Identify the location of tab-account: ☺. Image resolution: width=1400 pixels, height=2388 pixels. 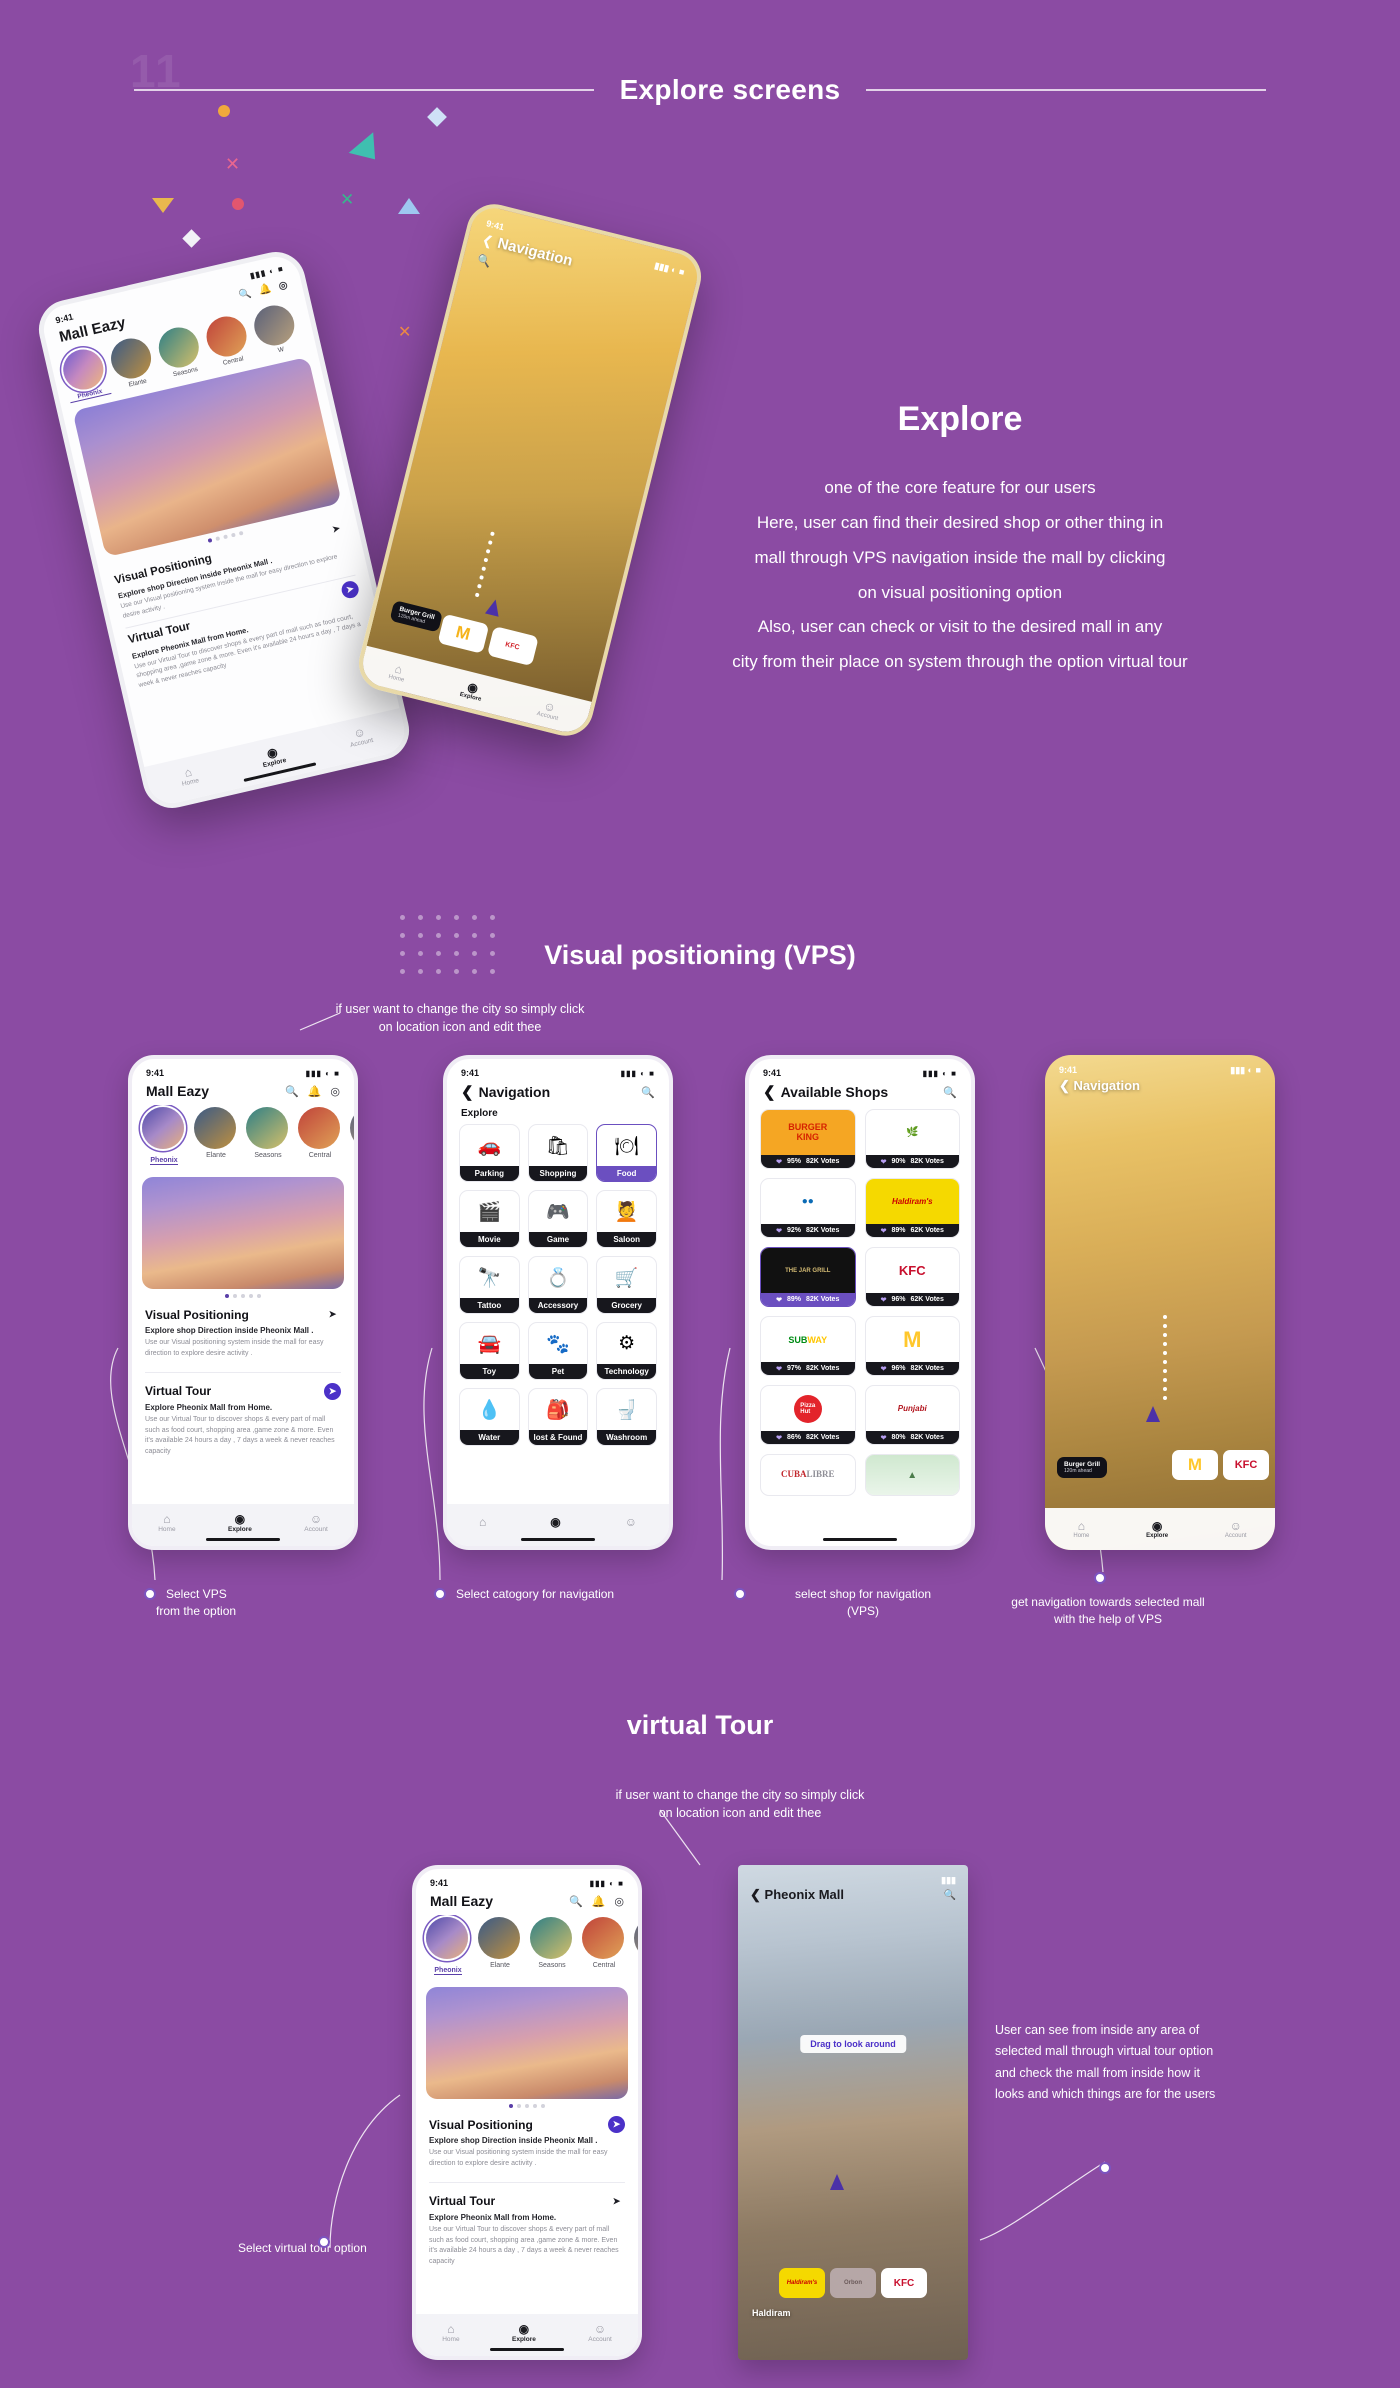
(631, 1522).